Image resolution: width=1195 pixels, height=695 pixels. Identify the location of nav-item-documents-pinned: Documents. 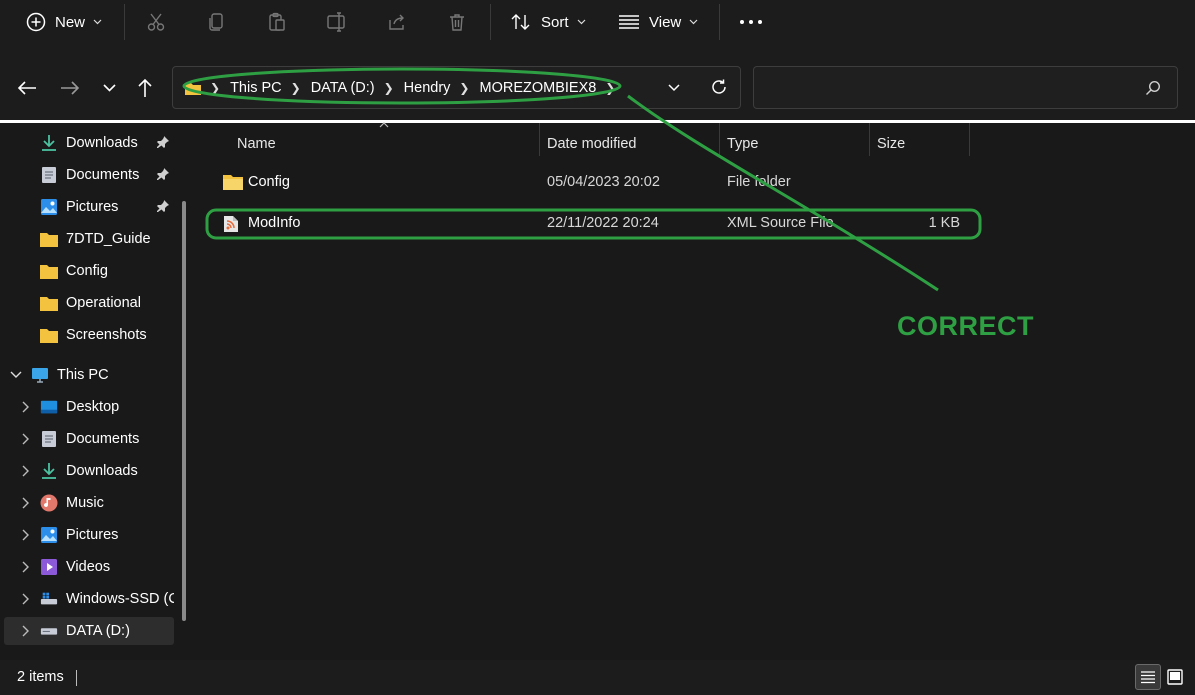
(115, 175).